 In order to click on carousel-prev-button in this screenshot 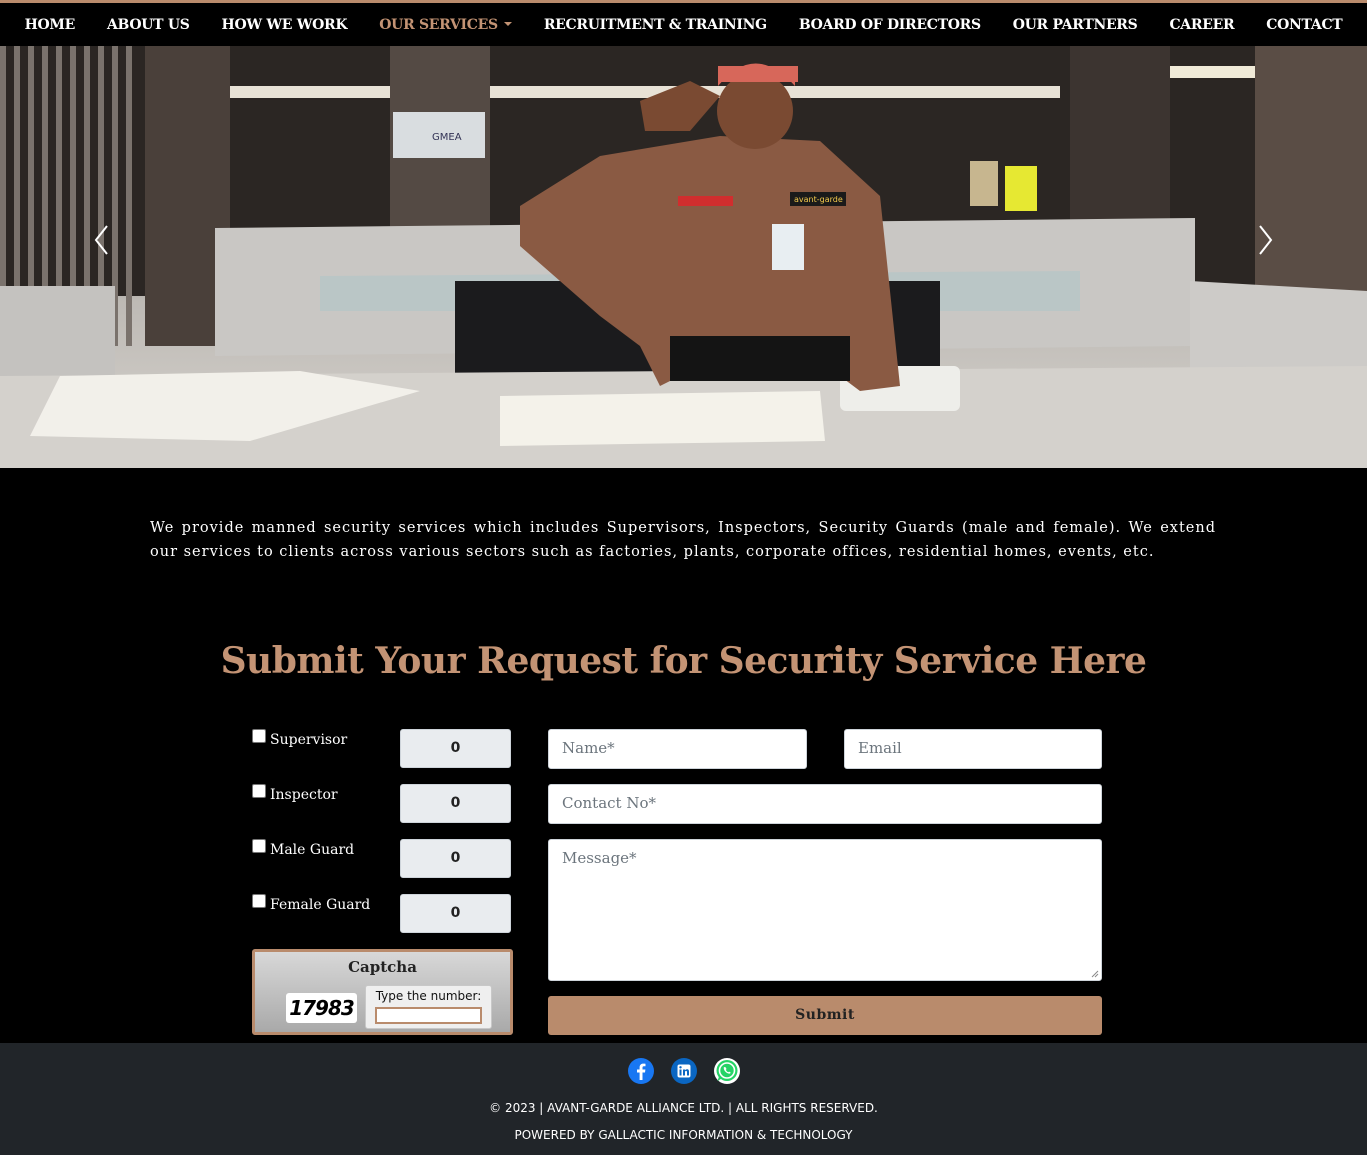, I will do `click(103, 240)`.